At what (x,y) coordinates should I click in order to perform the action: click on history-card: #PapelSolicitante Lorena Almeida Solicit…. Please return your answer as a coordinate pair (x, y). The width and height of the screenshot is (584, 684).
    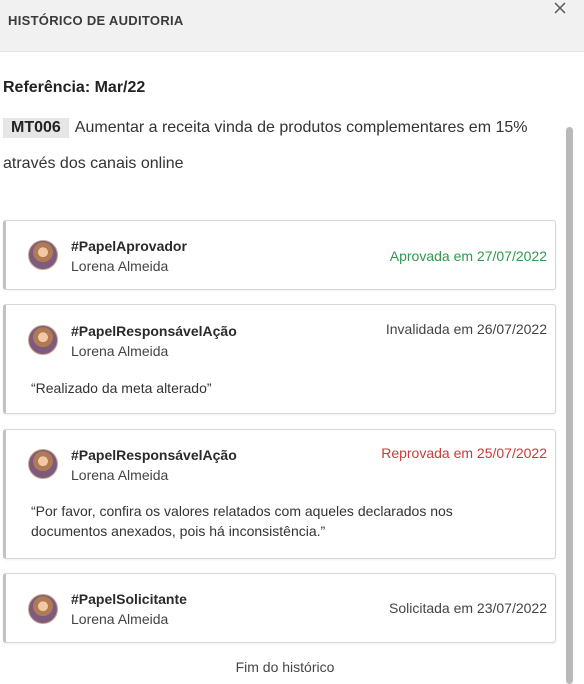
    Looking at the image, I should click on (279, 608).